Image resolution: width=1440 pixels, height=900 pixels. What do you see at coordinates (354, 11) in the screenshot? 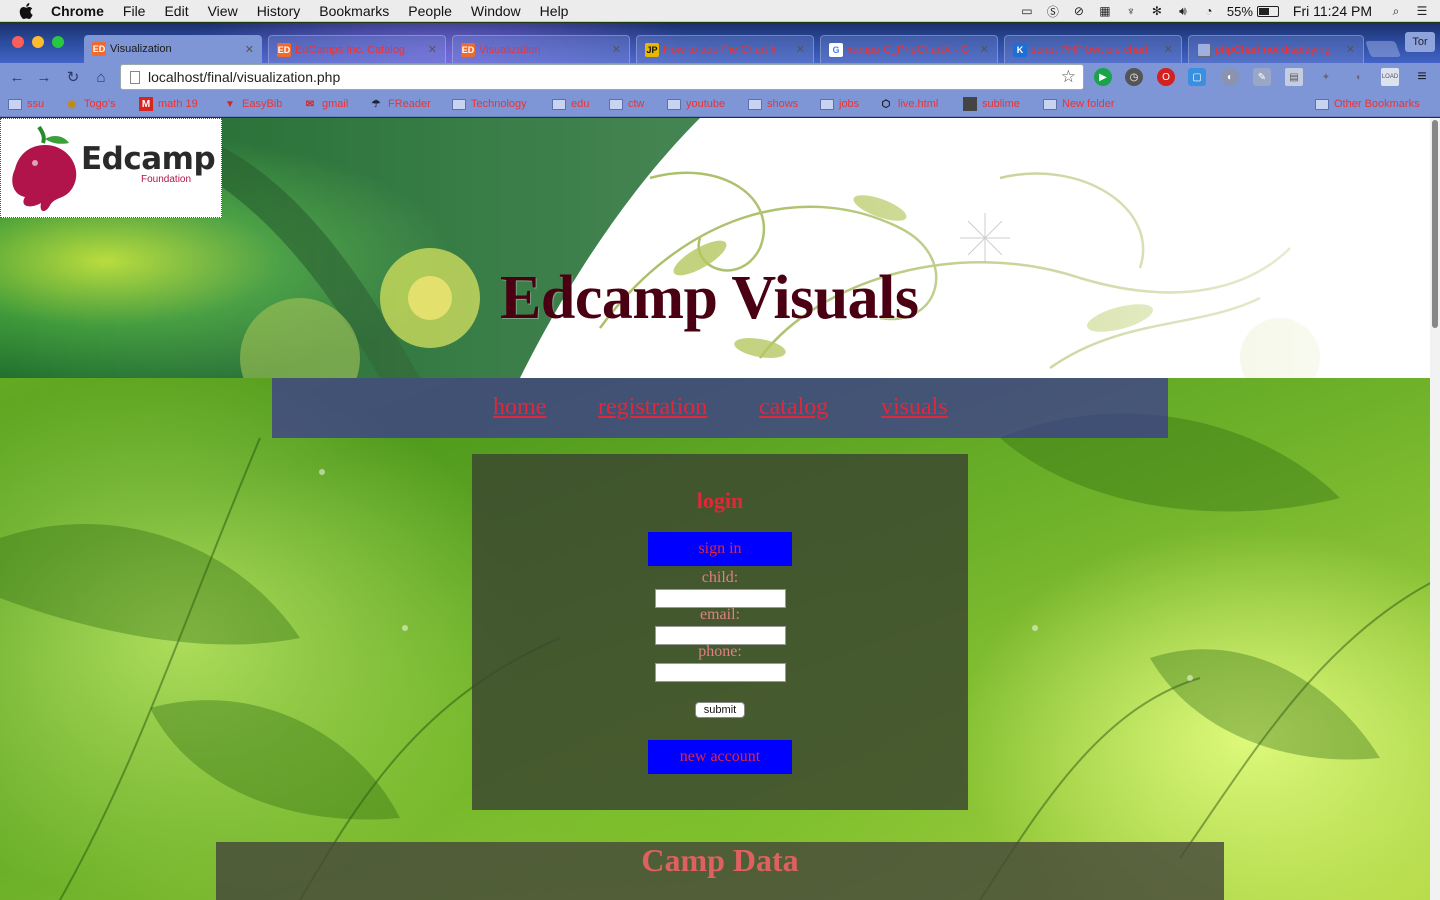
I see `menu-bookmarks: Bookmarks` at bounding box center [354, 11].